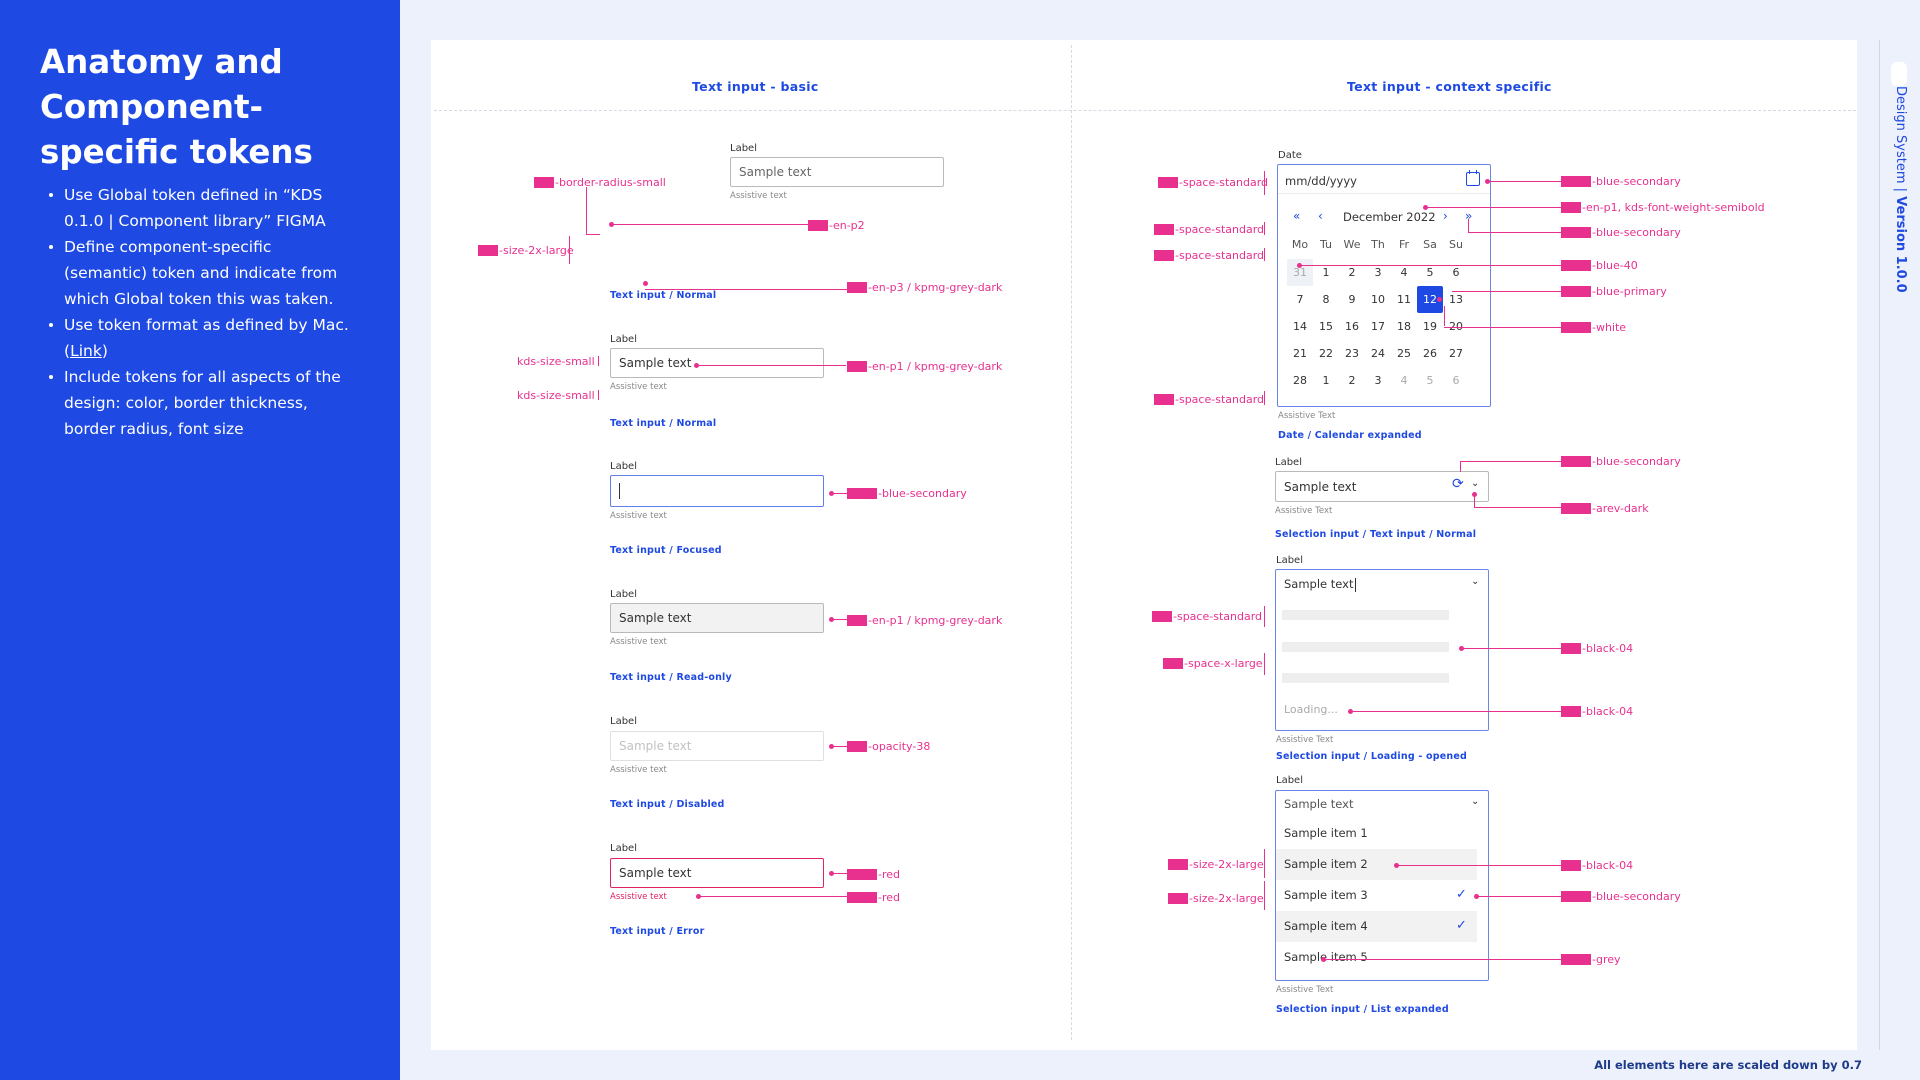 Image resolution: width=1920 pixels, height=1080 pixels. What do you see at coordinates (1378, 299) in the screenshot?
I see `calendar-day: 10` at bounding box center [1378, 299].